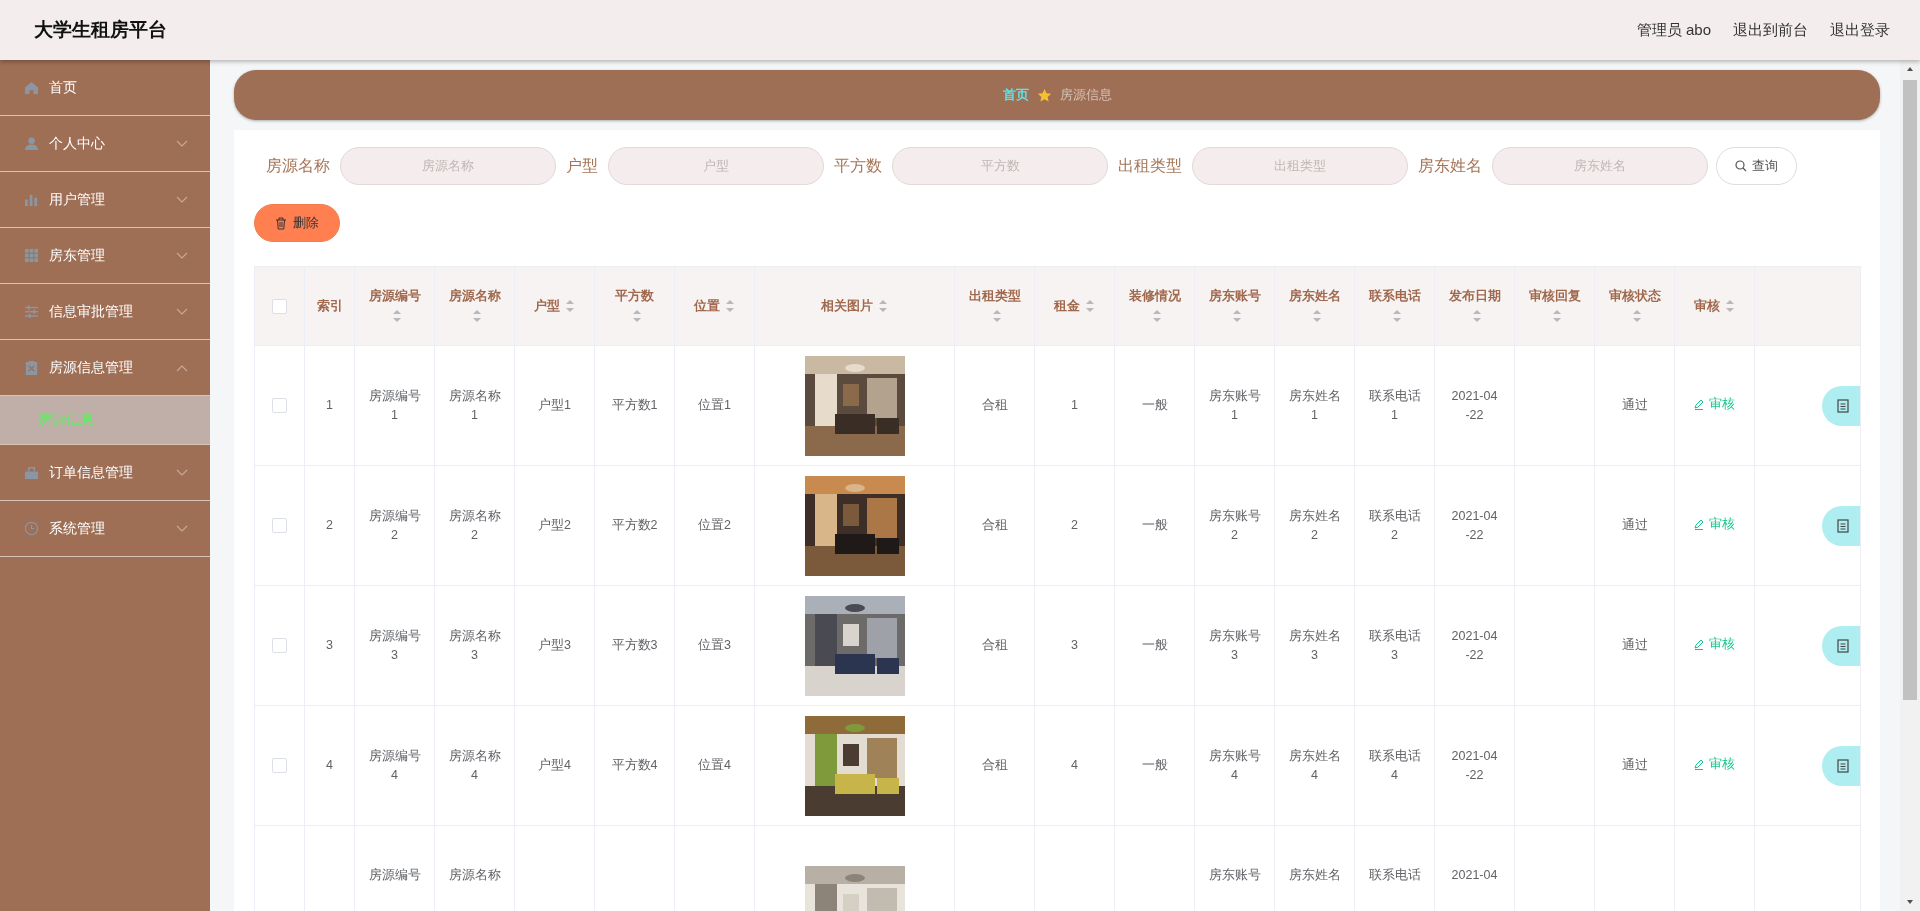 The height and width of the screenshot is (911, 1920). I want to click on table-cell: 房东账号3, so click(1234, 645).